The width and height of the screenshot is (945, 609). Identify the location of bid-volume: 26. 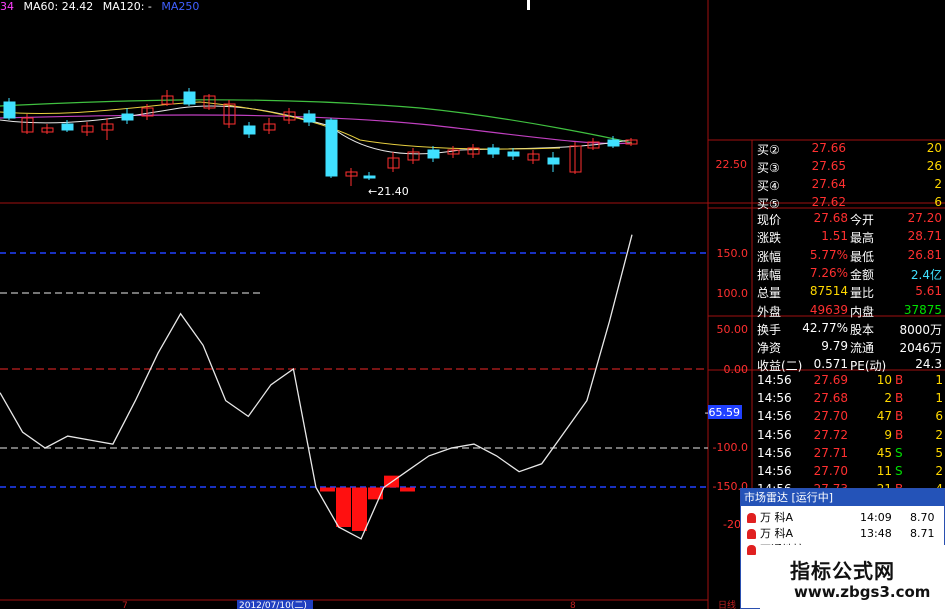
(934, 166).